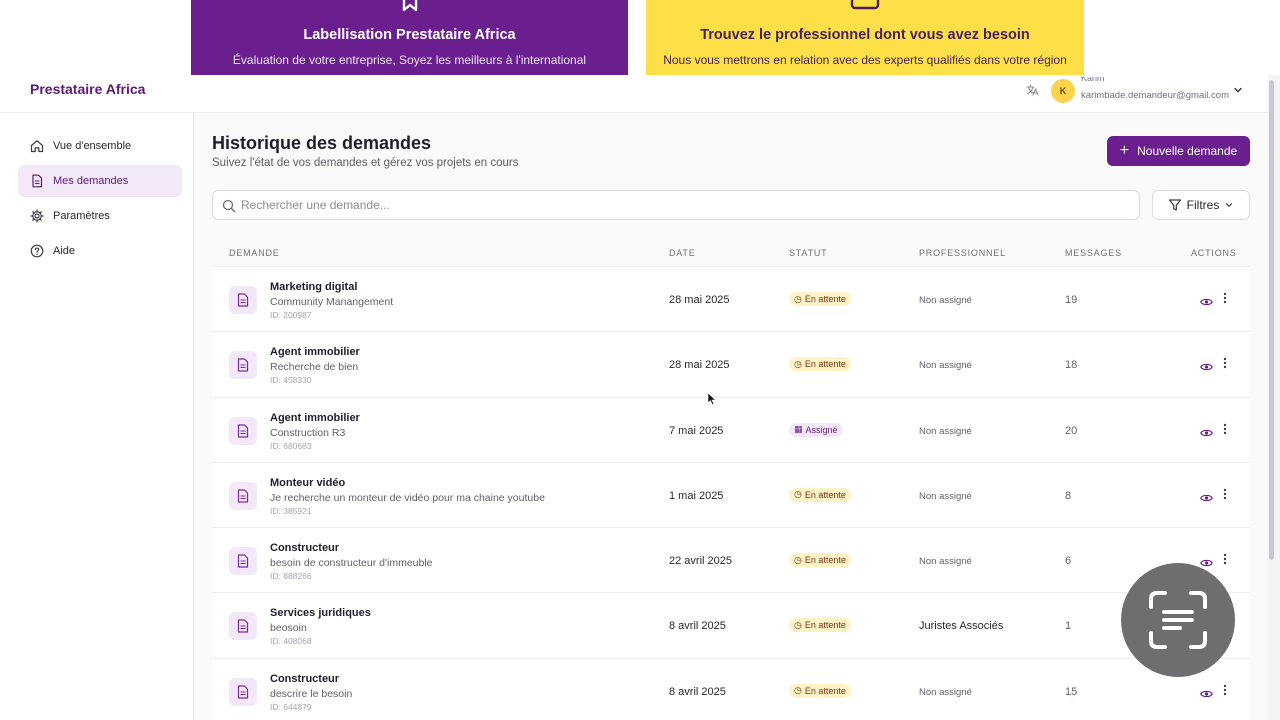 The image size is (1280, 720). What do you see at coordinates (100, 251) in the screenshot?
I see `sidebar-item-help: Aide` at bounding box center [100, 251].